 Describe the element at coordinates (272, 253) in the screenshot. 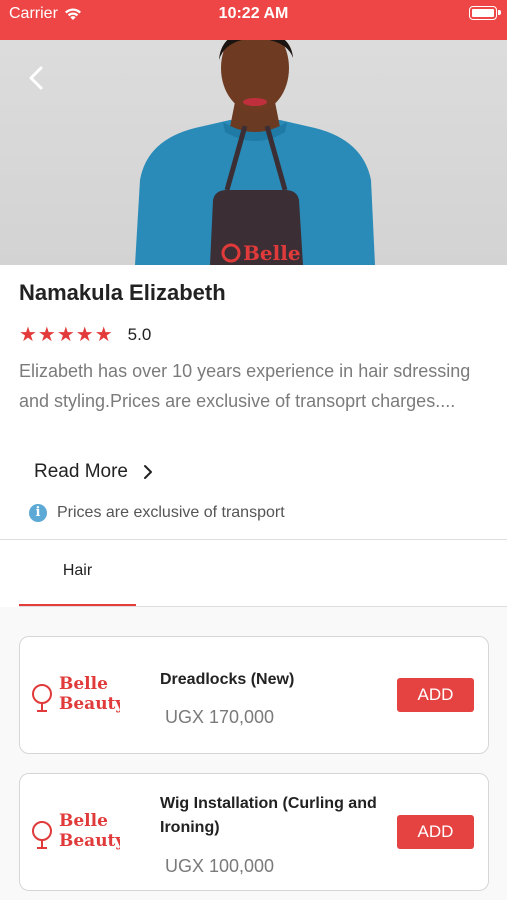

I see `apron-logo-text: Belle` at that location.